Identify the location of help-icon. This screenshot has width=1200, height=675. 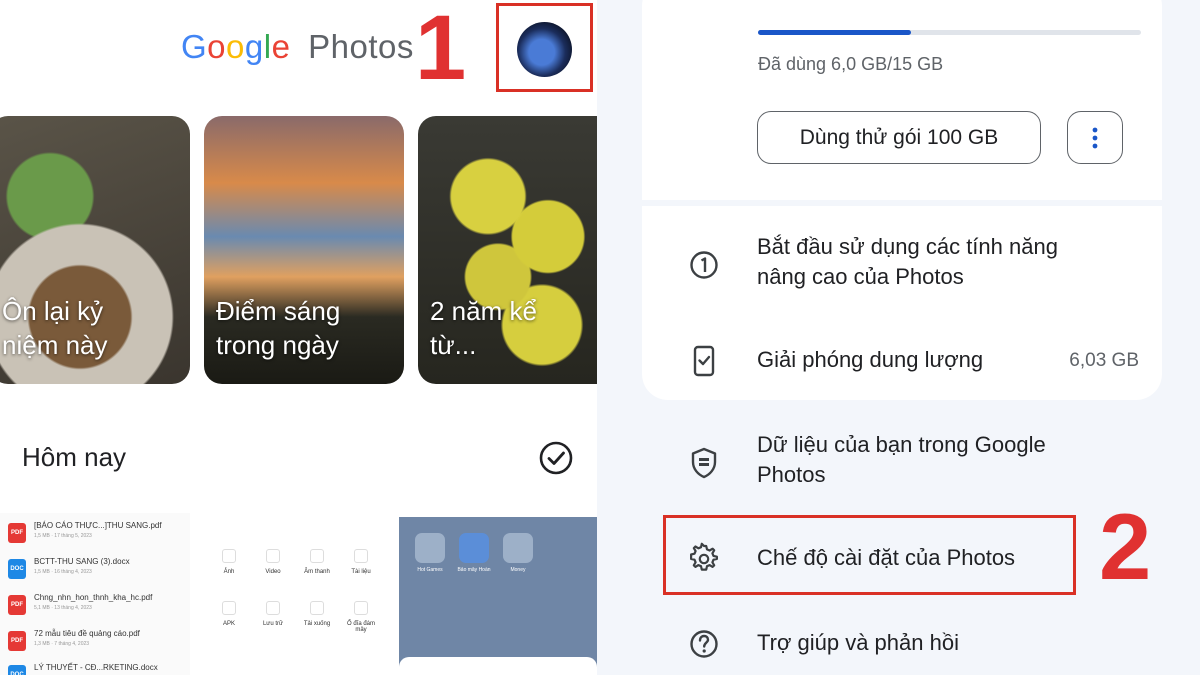
(704, 644).